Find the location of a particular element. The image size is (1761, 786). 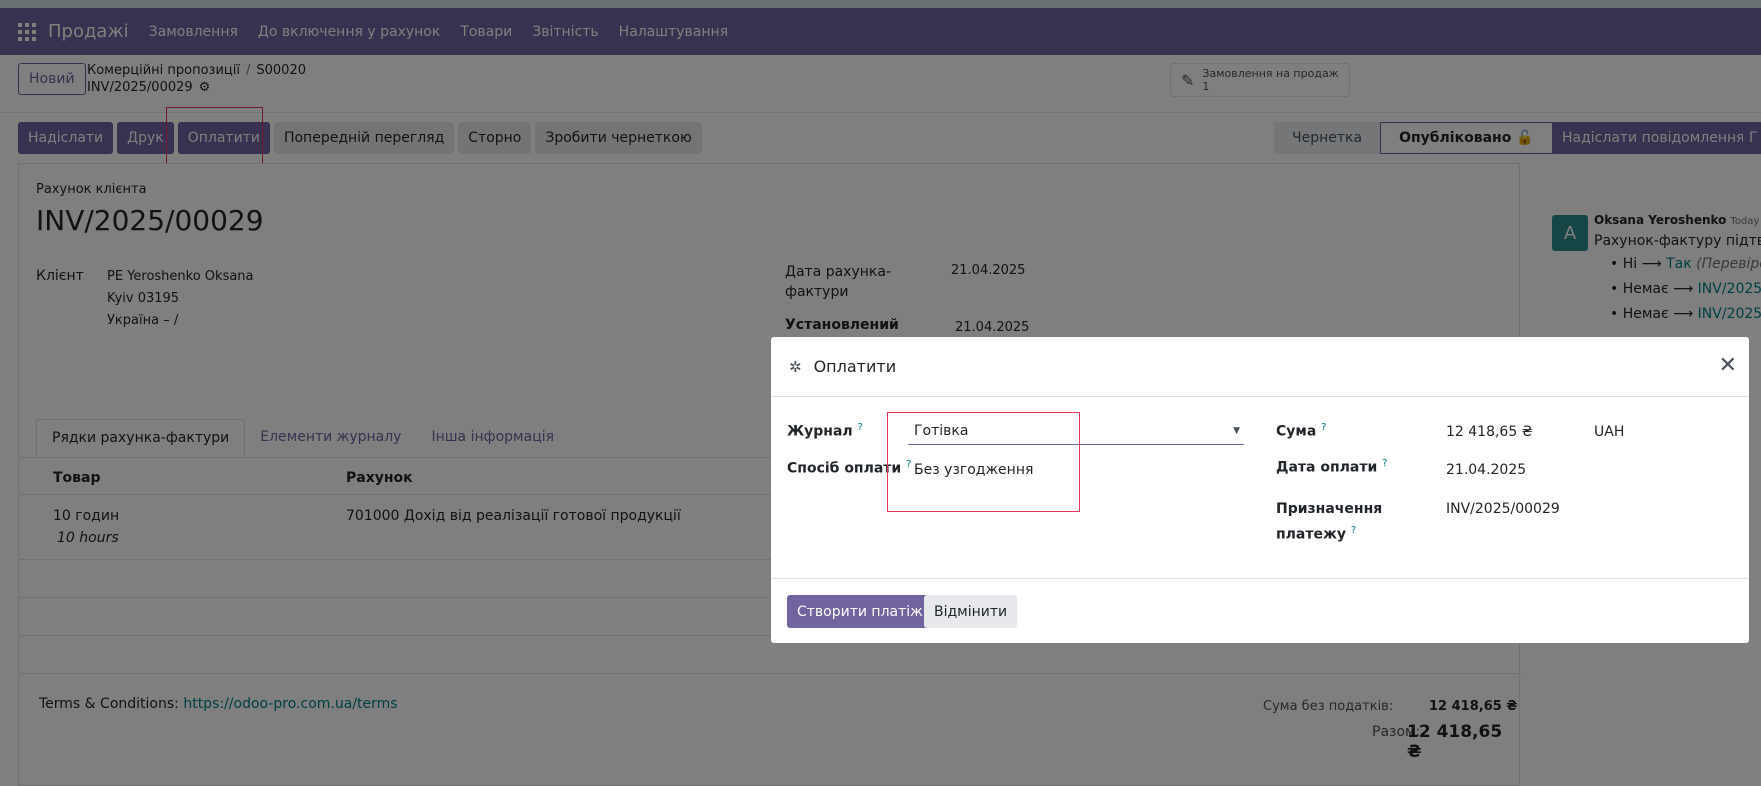

amount-label-text: Сума is located at coordinates (1296, 431).